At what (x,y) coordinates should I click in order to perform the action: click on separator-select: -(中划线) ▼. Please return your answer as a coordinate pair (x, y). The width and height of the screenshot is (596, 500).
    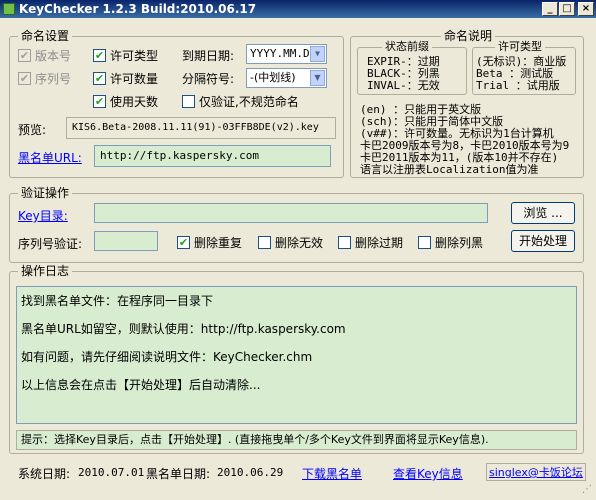
    Looking at the image, I should click on (286, 78).